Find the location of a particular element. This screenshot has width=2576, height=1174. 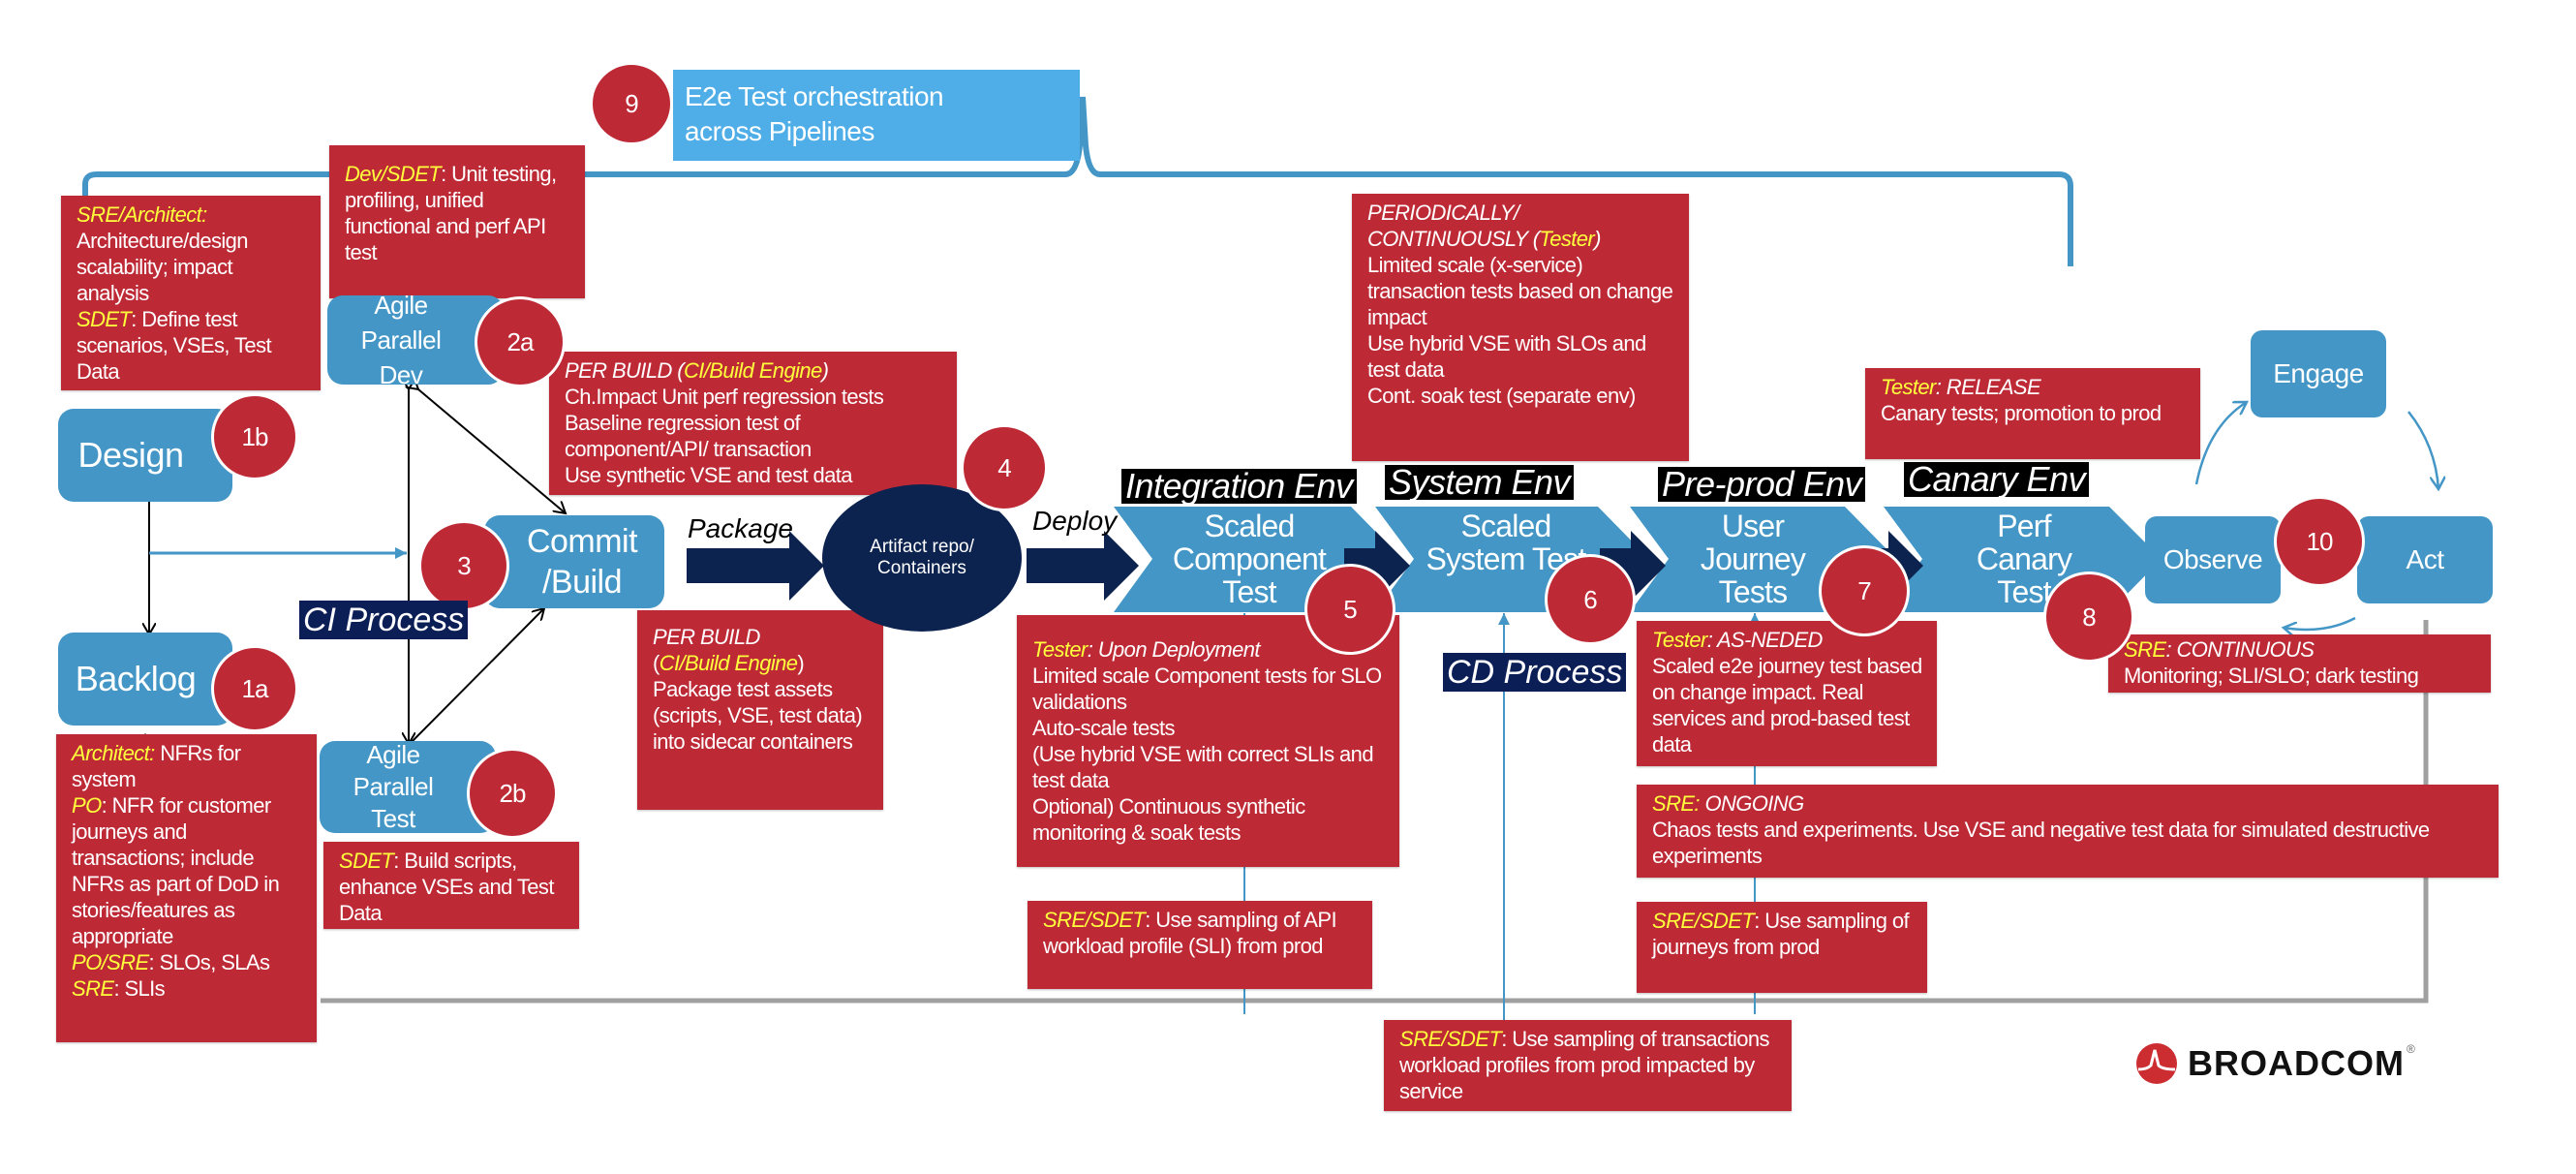

orchestration-label-line1: E2e Test orchestration is located at coordinates (814, 96).